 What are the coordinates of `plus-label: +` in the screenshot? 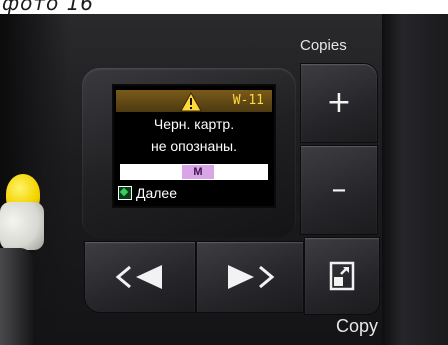 It's located at (339, 102).